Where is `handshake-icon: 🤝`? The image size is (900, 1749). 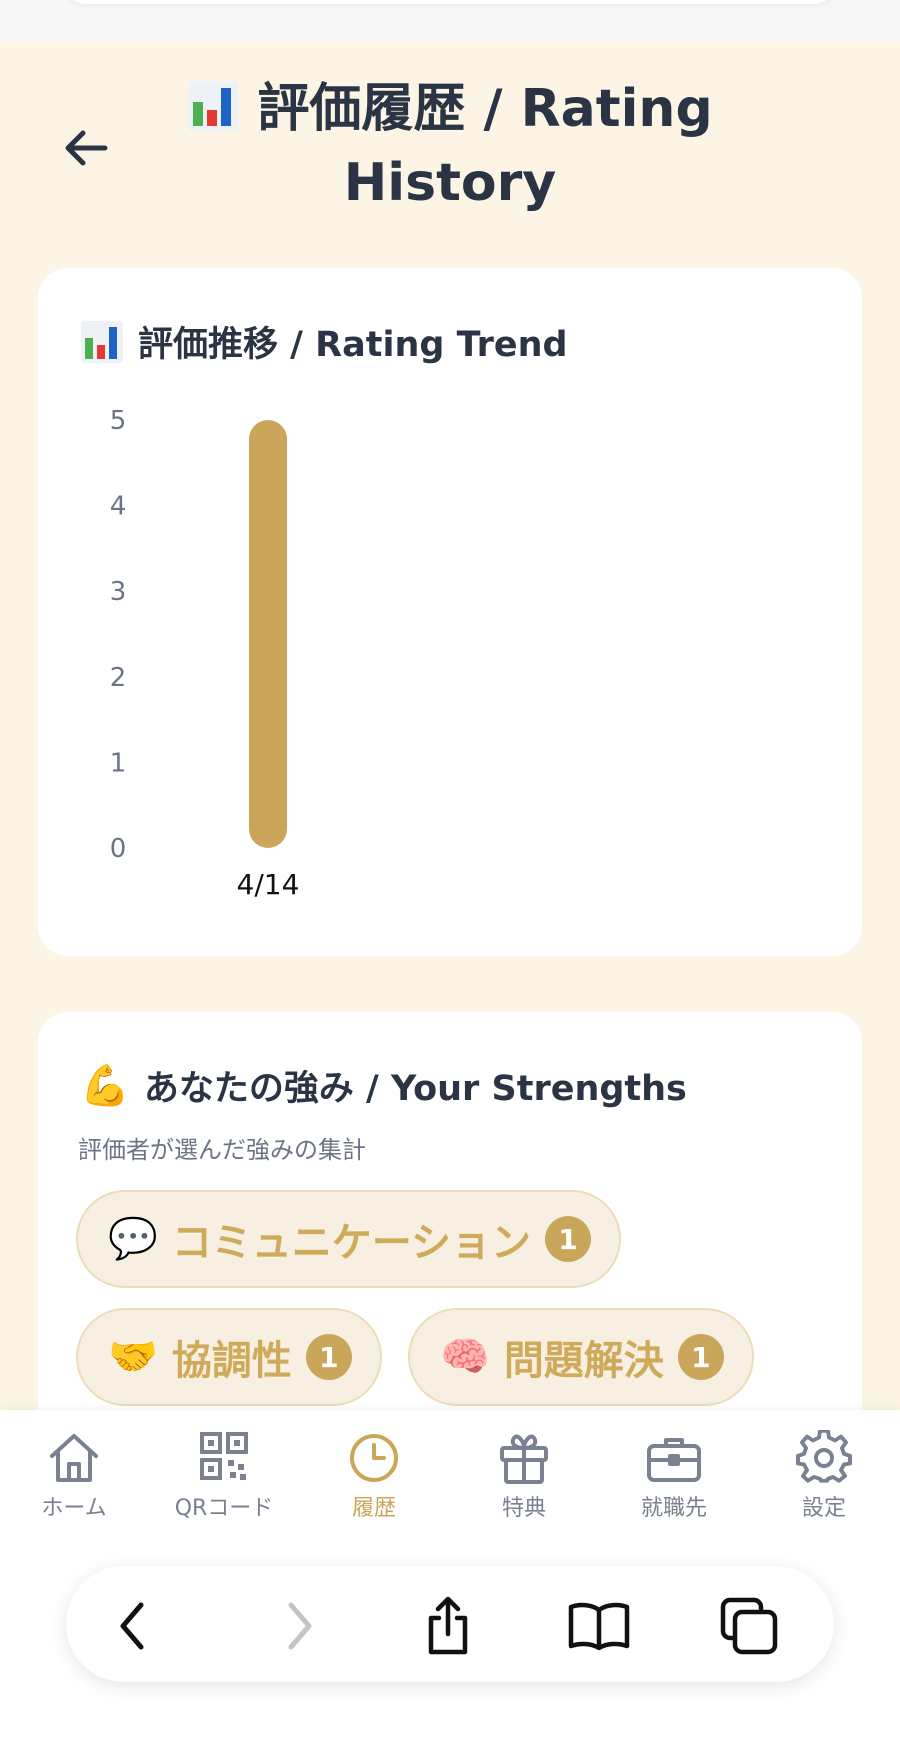 handshake-icon: 🤝 is located at coordinates (133, 1357).